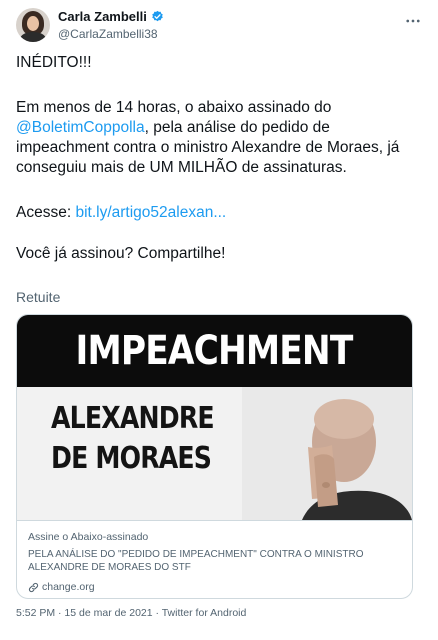 The image size is (438, 640). Describe the element at coordinates (131, 458) in the screenshot. I see `card-subtitle-line2: DE MORAES` at that location.